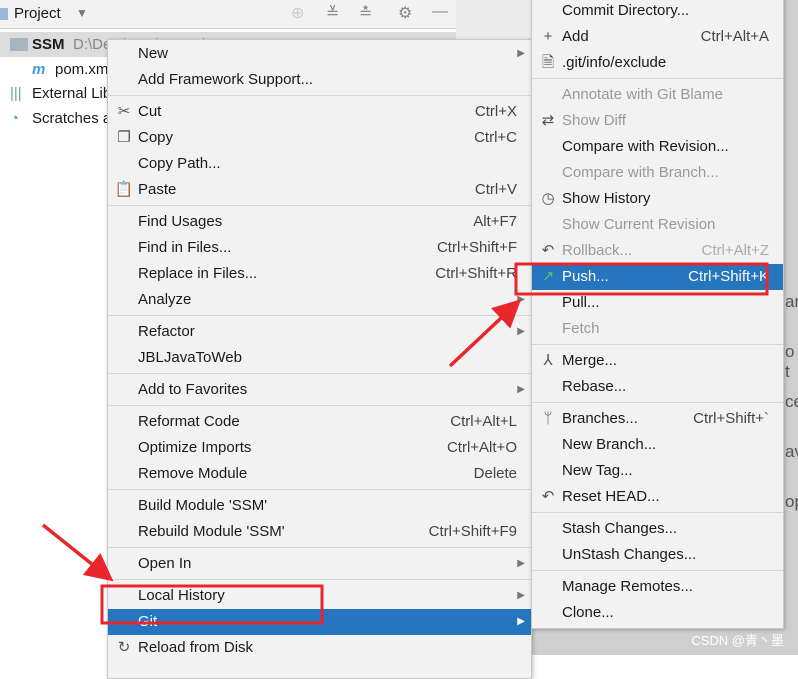  Describe the element at coordinates (212, 604) in the screenshot. I see `highlight-box-git` at that location.